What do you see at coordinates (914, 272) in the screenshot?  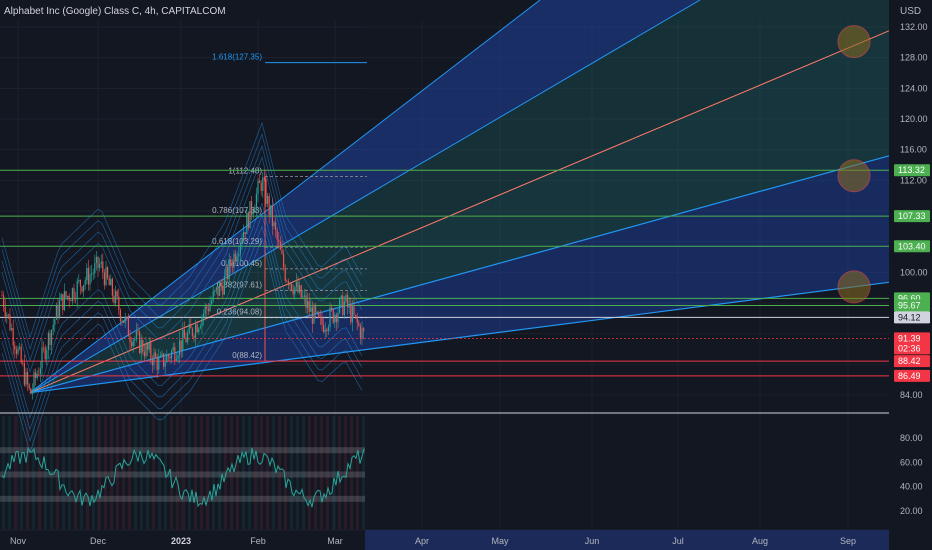 I see `y-tick-6: 100.00` at bounding box center [914, 272].